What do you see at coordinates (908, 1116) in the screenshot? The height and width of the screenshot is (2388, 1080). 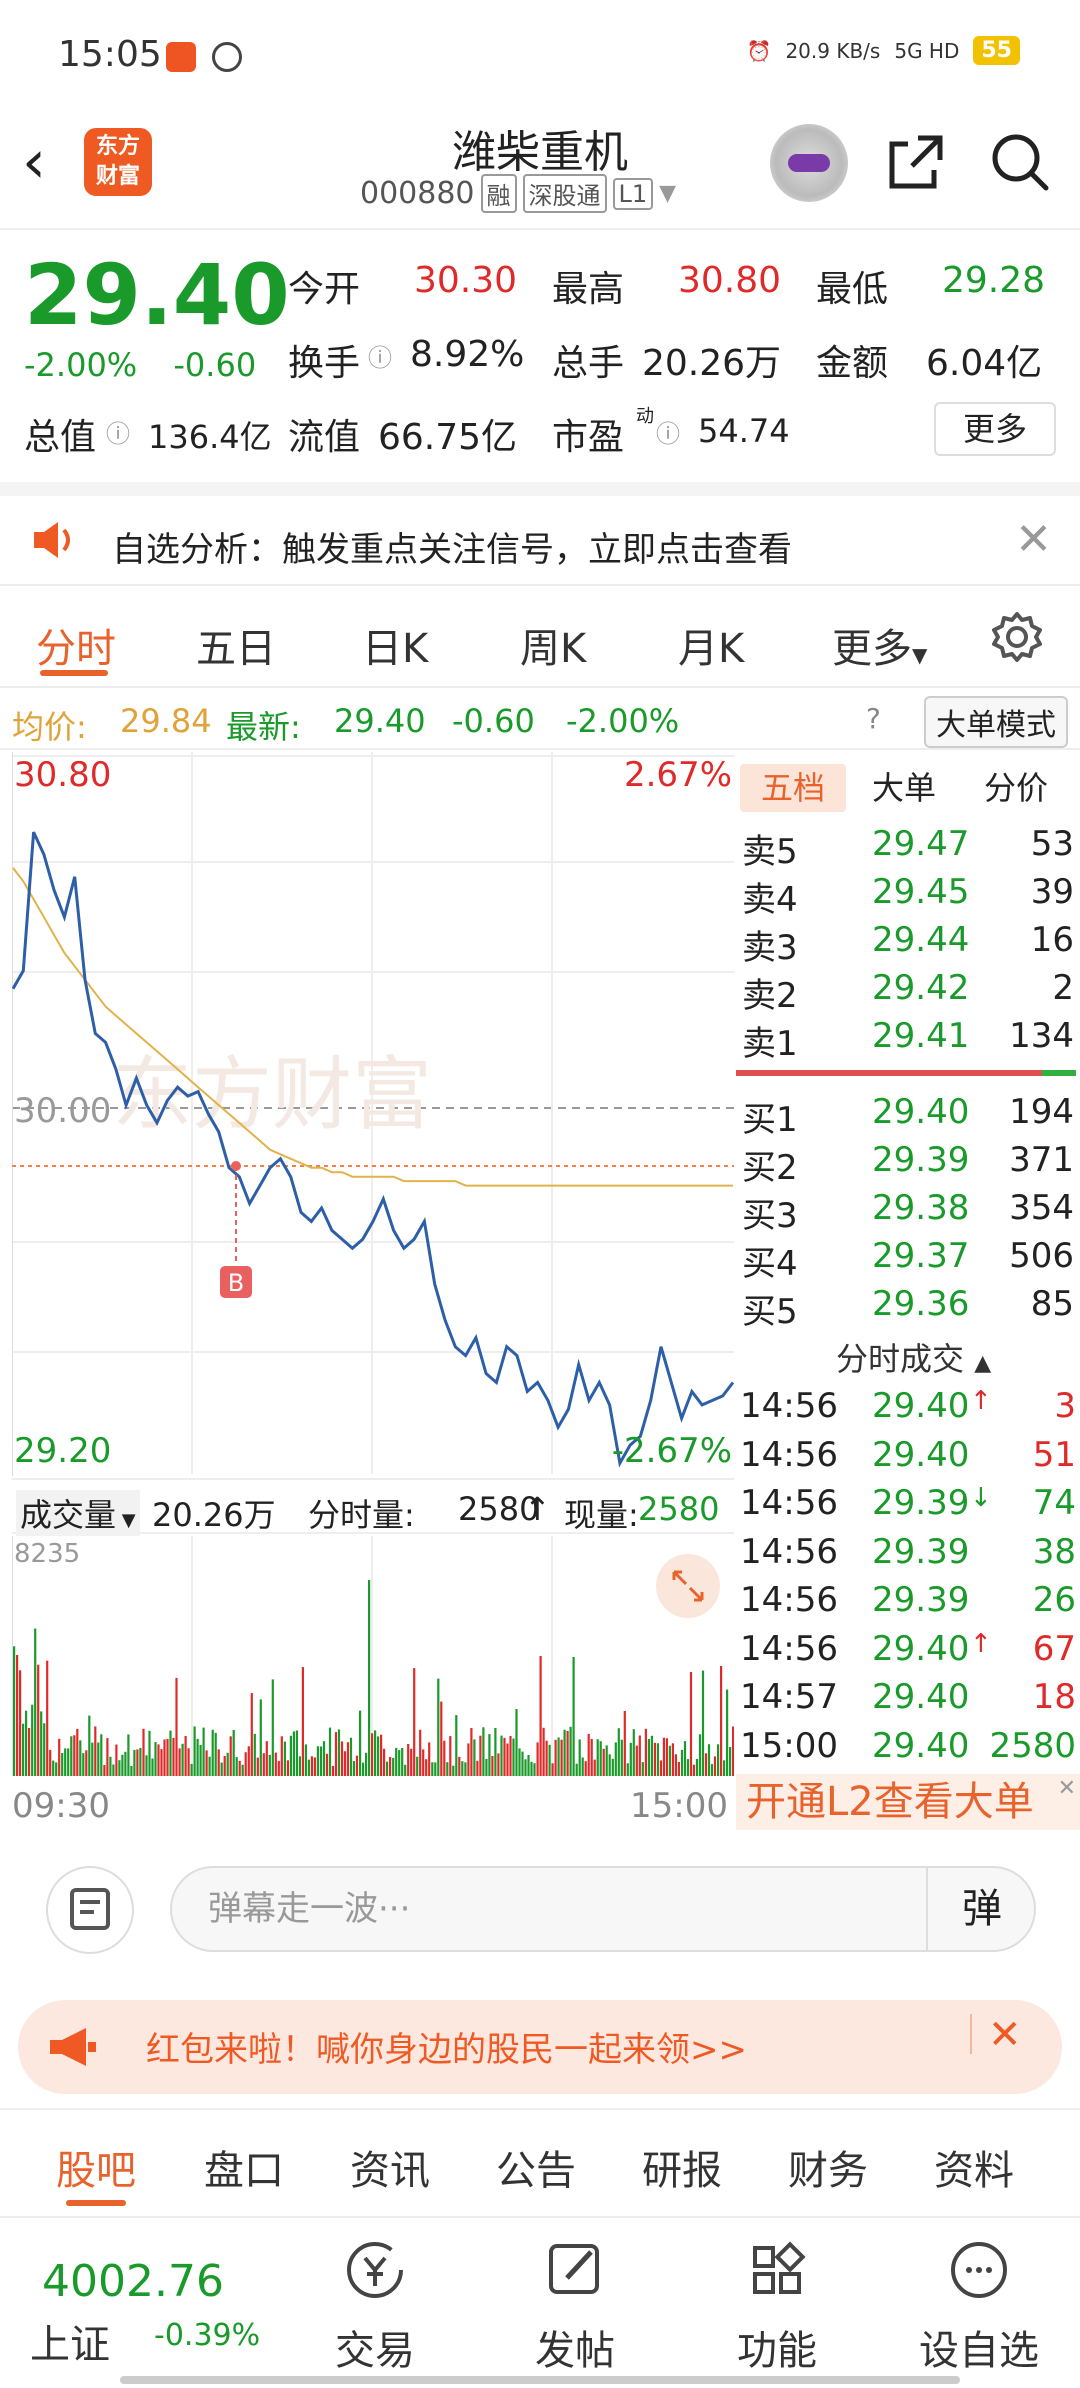 I see `bid-row: 买1 29.40 194` at bounding box center [908, 1116].